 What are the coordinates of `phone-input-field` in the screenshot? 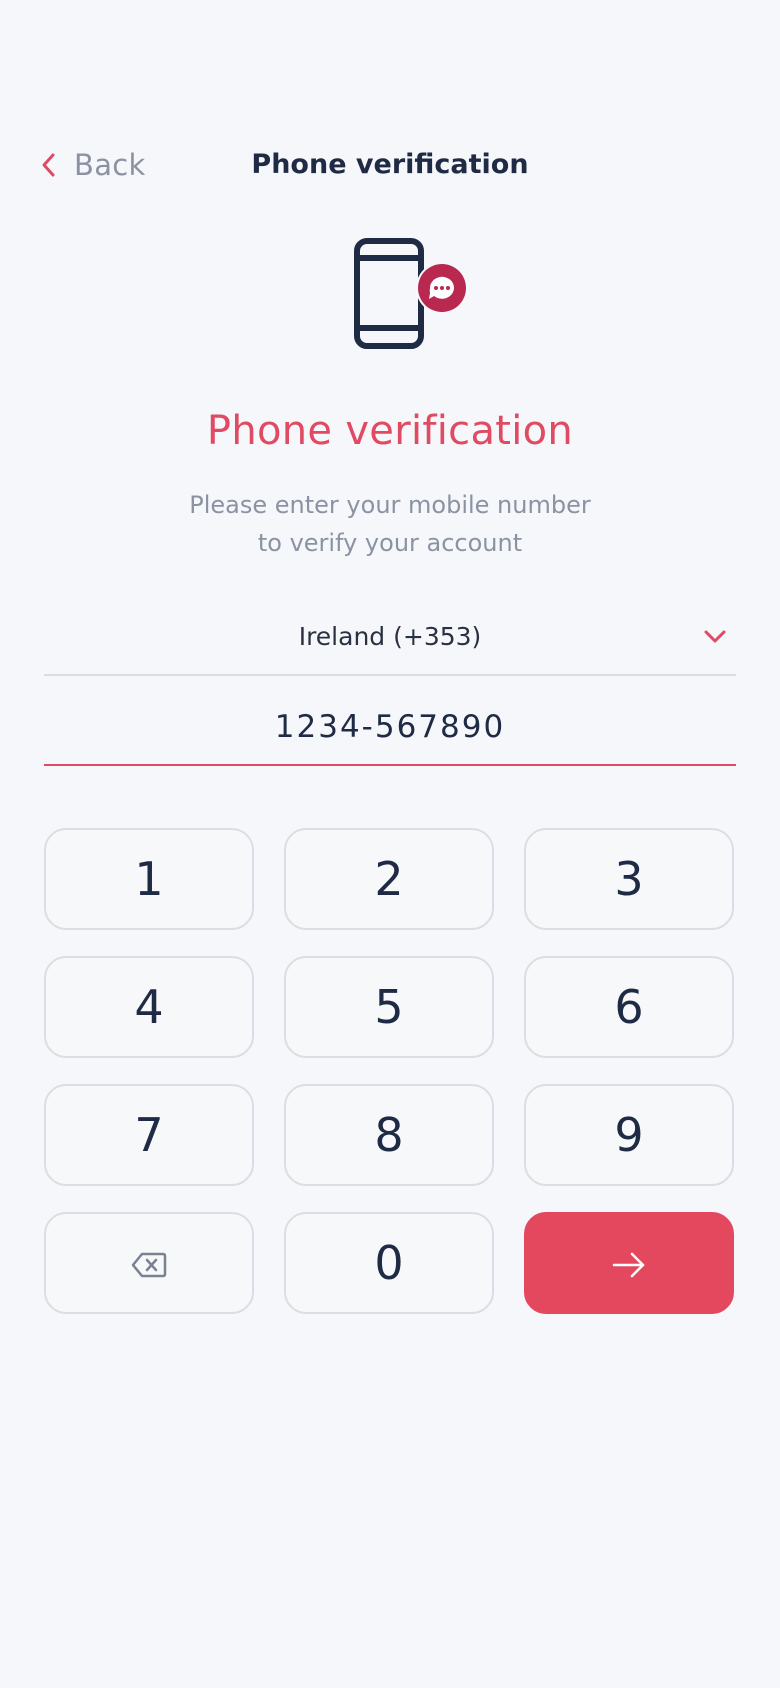 It's located at (390, 729).